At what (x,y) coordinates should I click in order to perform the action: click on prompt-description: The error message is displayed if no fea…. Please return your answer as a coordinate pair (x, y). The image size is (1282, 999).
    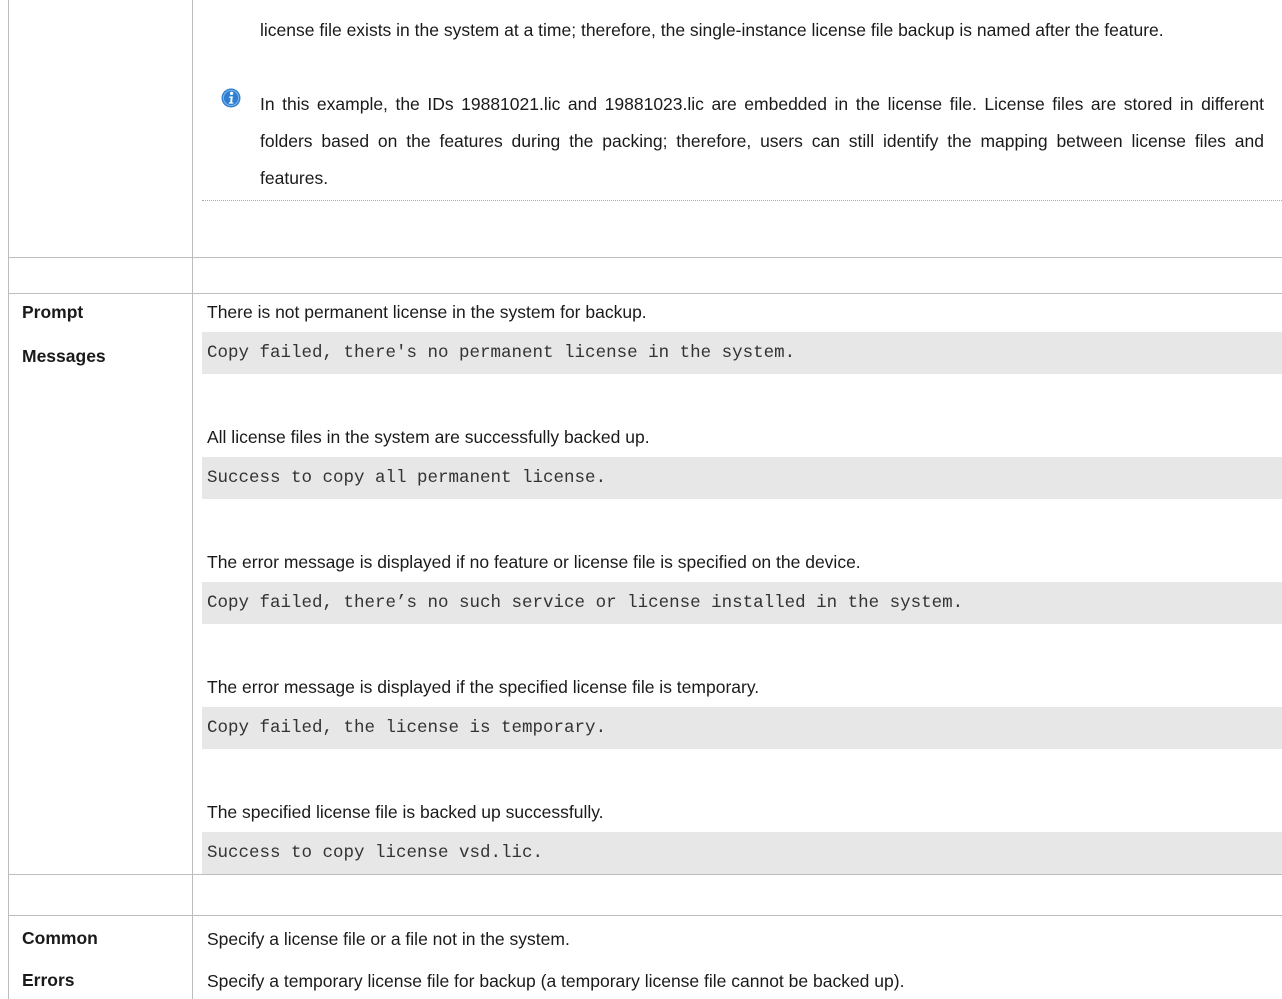
    Looking at the image, I should click on (534, 562).